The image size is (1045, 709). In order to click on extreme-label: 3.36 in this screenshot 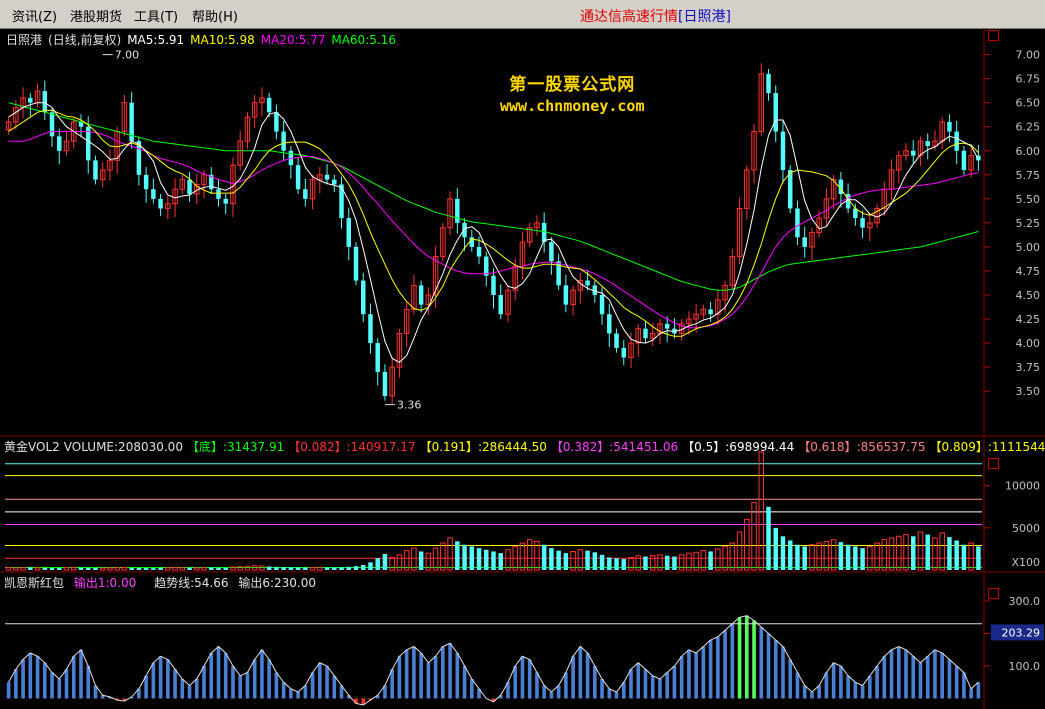, I will do `click(409, 405)`.